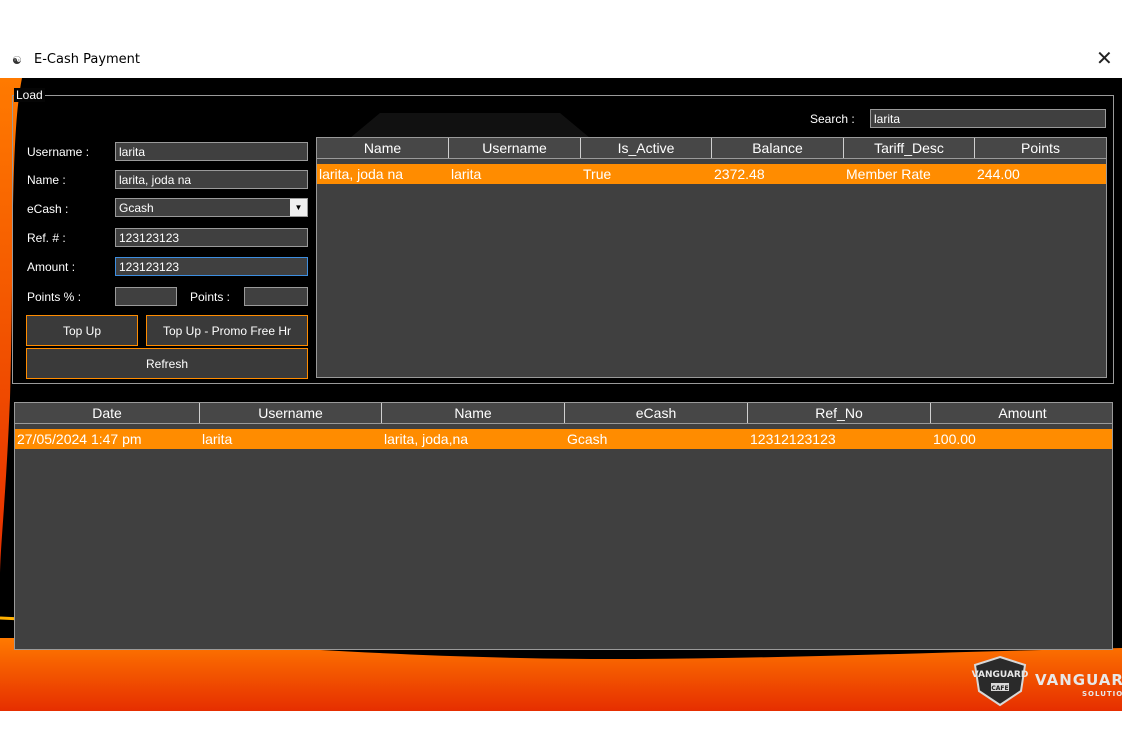 The width and height of the screenshot is (1122, 755). Describe the element at coordinates (888, 174) in the screenshot. I see `cell-tariff-desc: Member Rate` at that location.